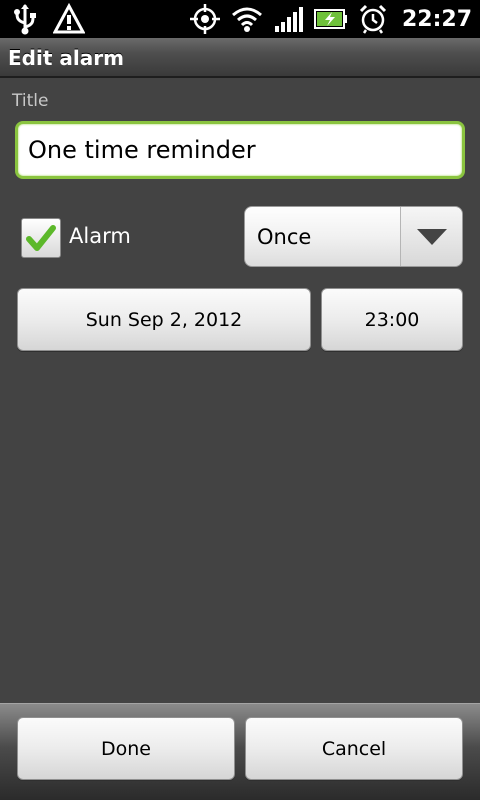  What do you see at coordinates (354, 748) in the screenshot?
I see `cancel-button: Cancel` at bounding box center [354, 748].